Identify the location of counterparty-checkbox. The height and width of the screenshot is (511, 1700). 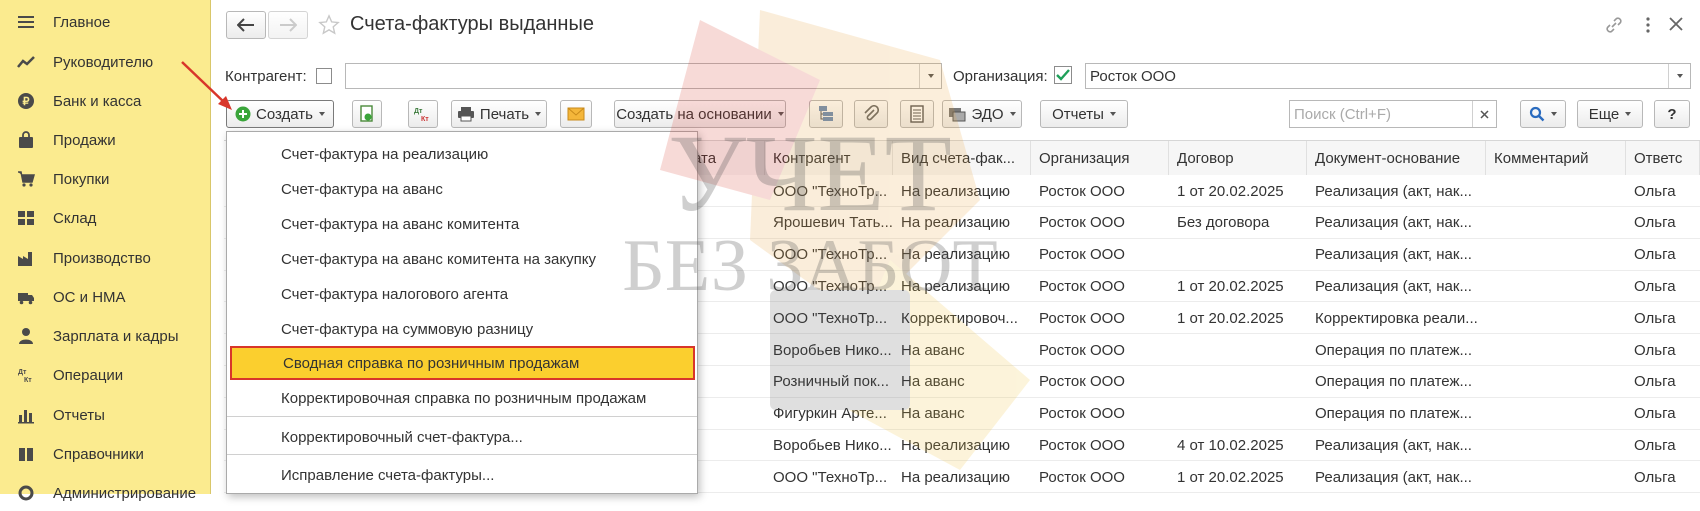
(324, 76).